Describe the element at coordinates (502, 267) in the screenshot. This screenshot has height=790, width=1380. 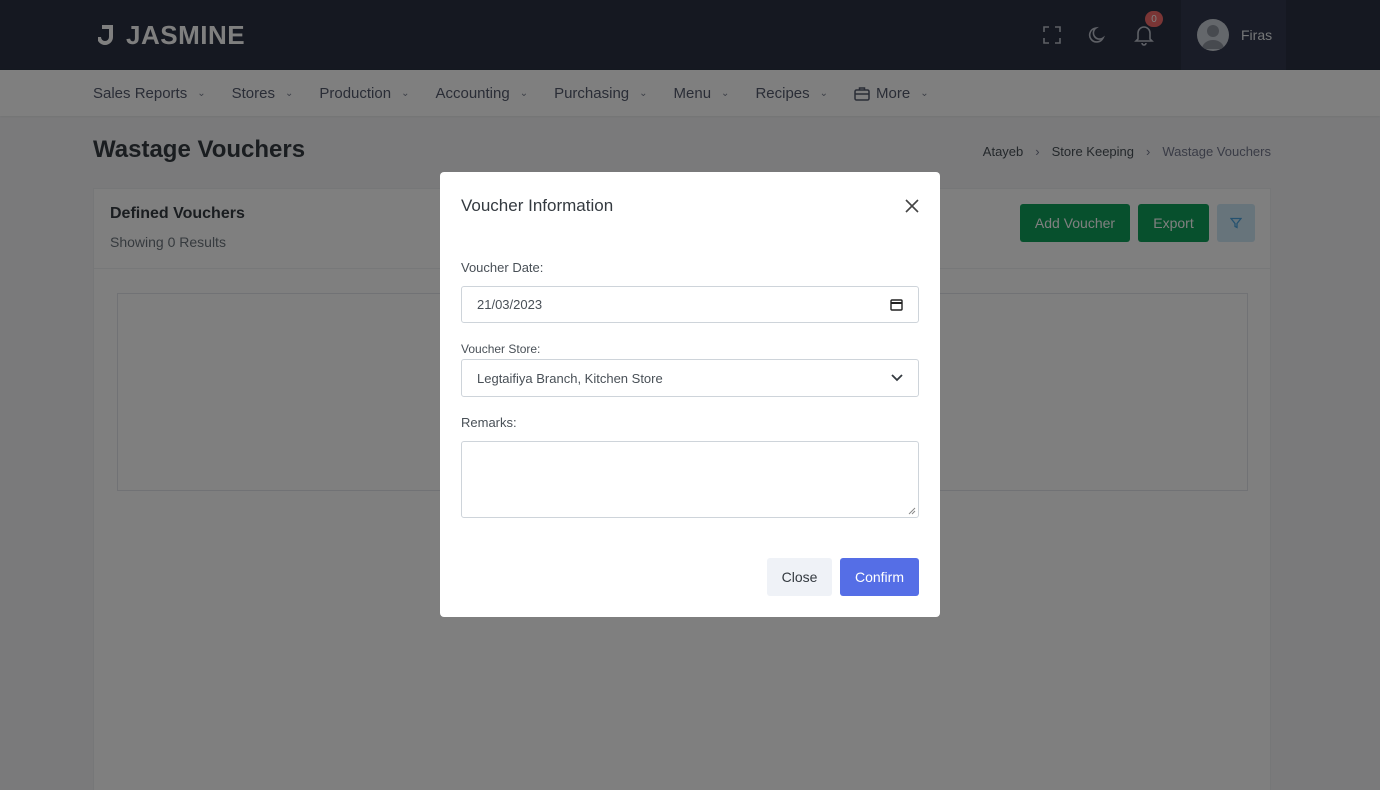
I see `voucher-date-label: Voucher Date:` at that location.